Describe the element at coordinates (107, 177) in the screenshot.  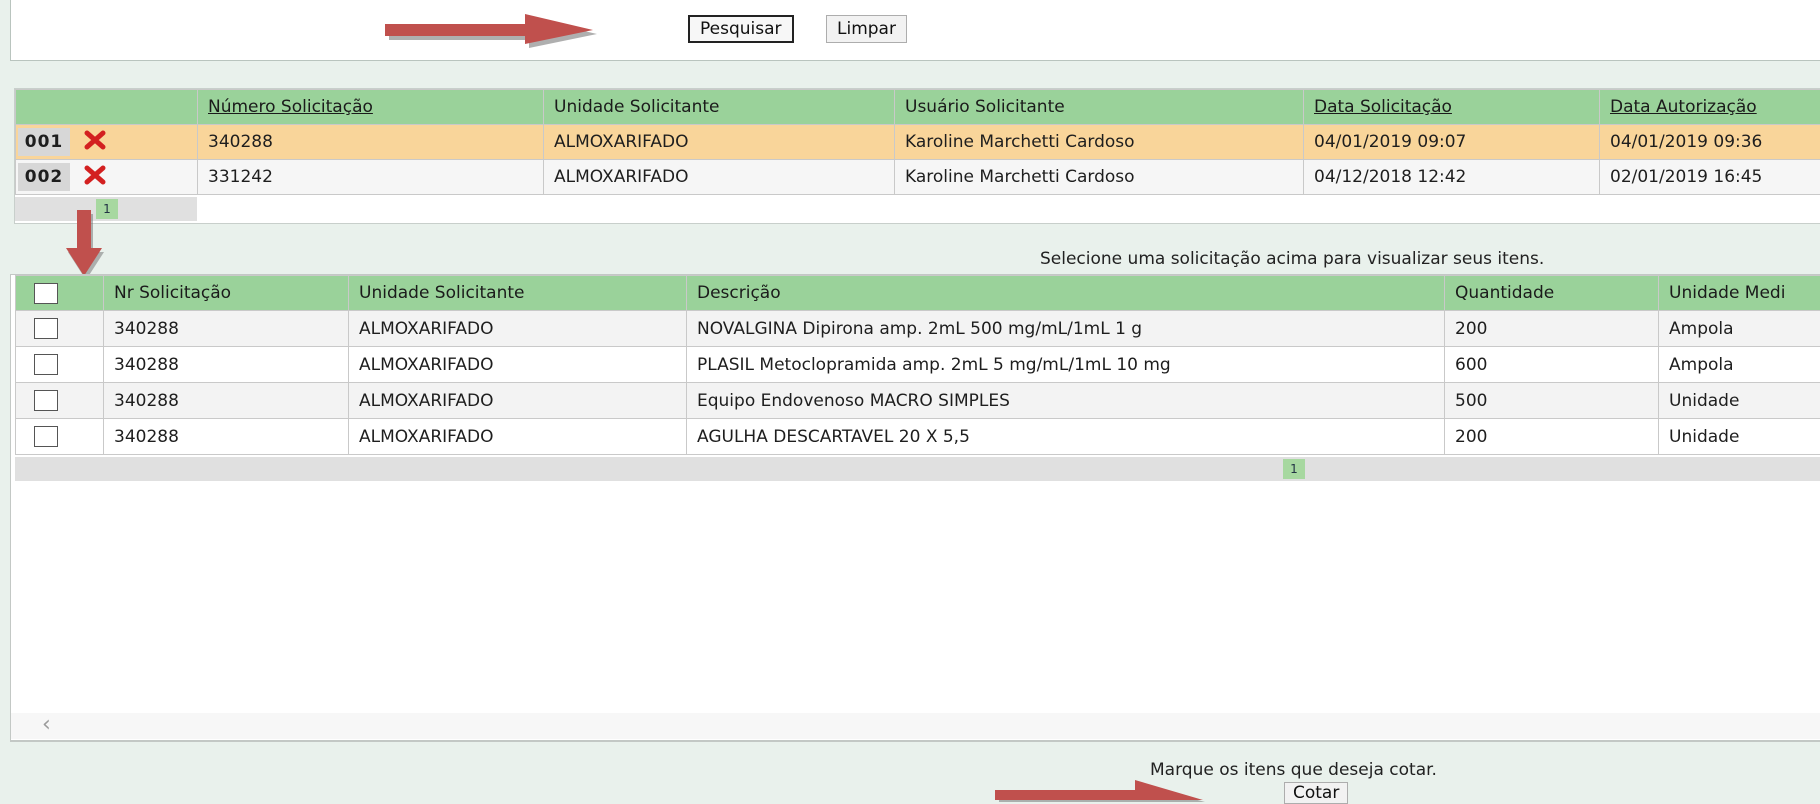
I see `row-actions-cell: 002` at that location.